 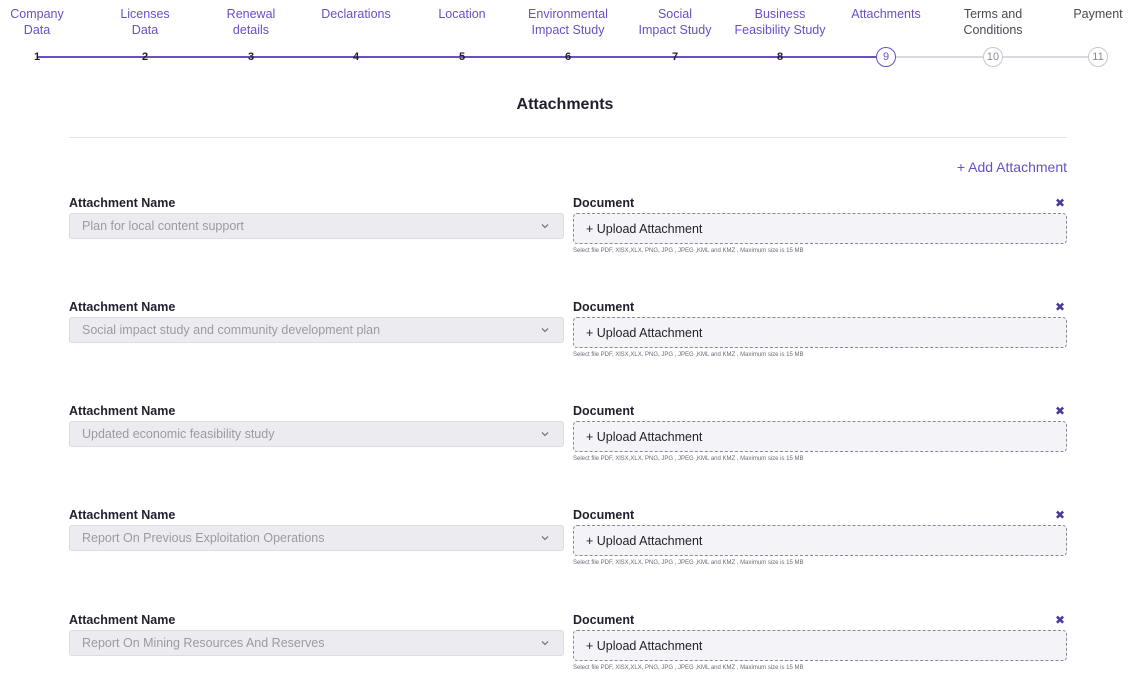 What do you see at coordinates (1098, 57) in the screenshot?
I see `step-number: 11` at bounding box center [1098, 57].